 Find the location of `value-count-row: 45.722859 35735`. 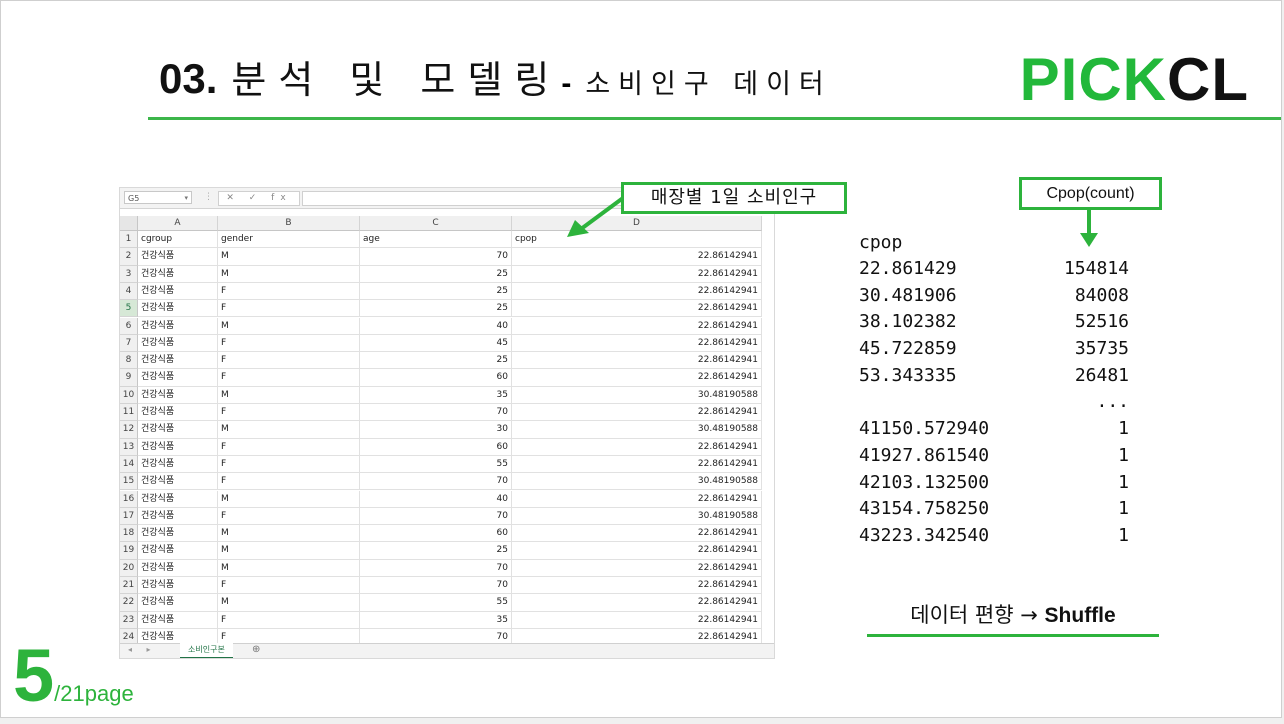

value-count-row: 45.722859 35735 is located at coordinates (994, 349).